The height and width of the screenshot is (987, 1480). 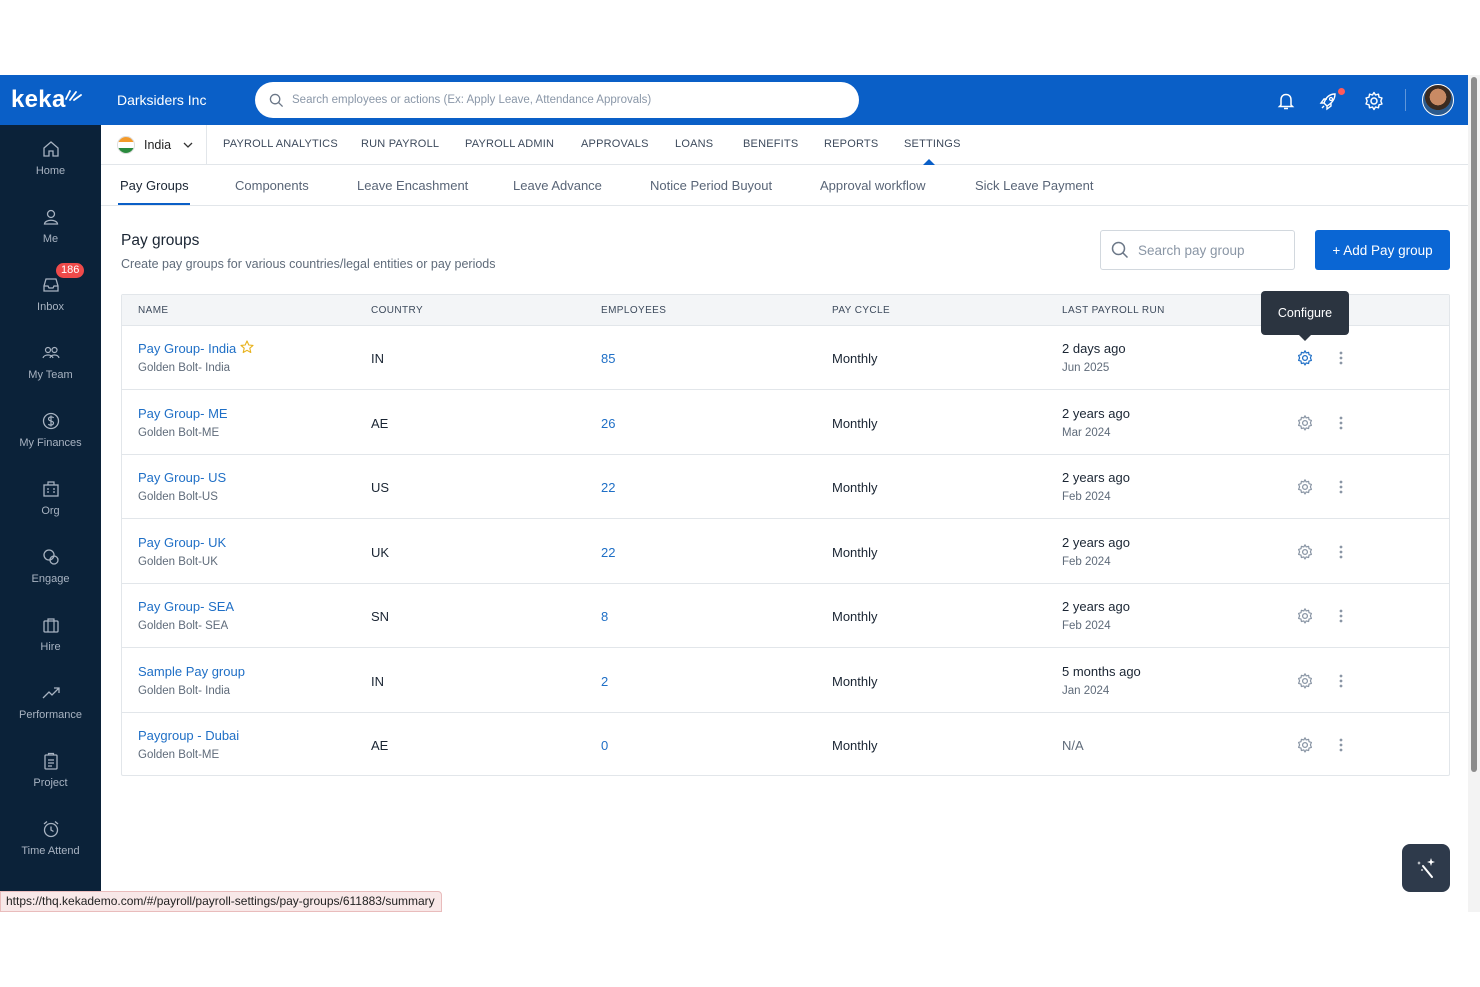 What do you see at coordinates (183, 413) in the screenshot?
I see `pay-group-name-link: Pay Group- ME` at bounding box center [183, 413].